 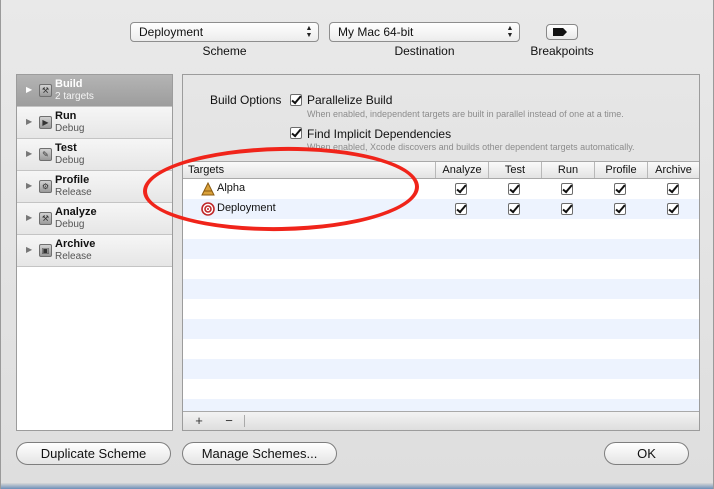 I want to click on column-header-analyze: Analyze, so click(x=461, y=170).